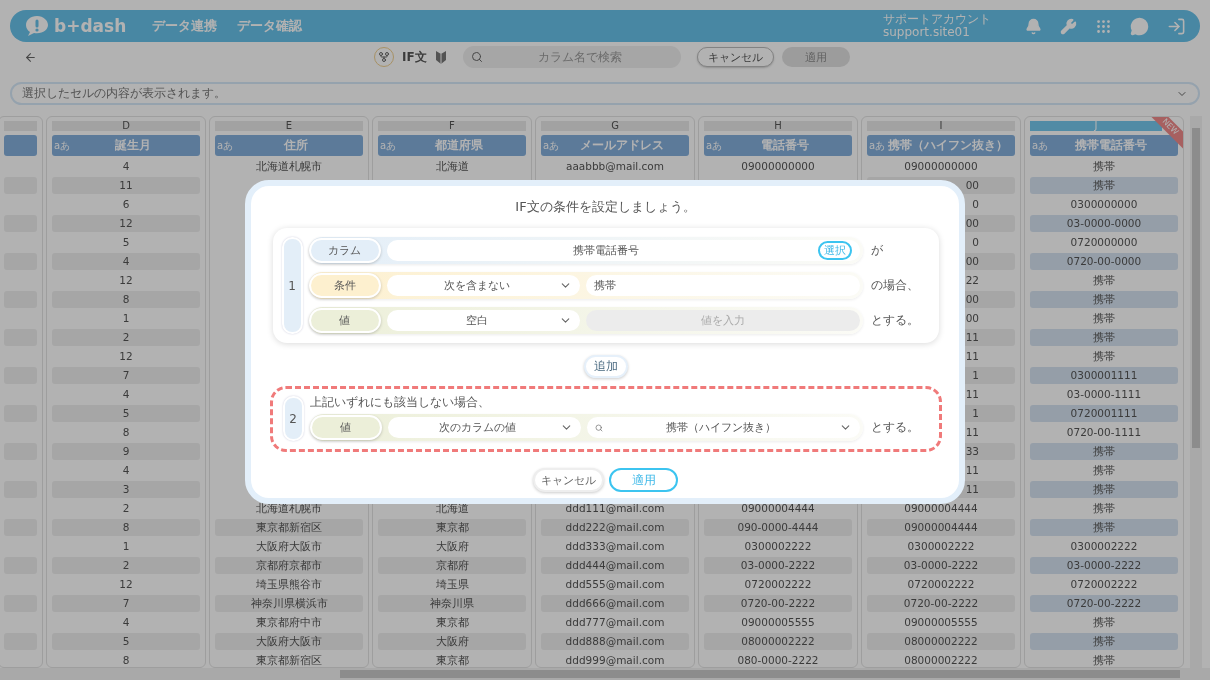  What do you see at coordinates (452, 145) in the screenshot?
I see `column-header: aあ 都道府県` at bounding box center [452, 145].